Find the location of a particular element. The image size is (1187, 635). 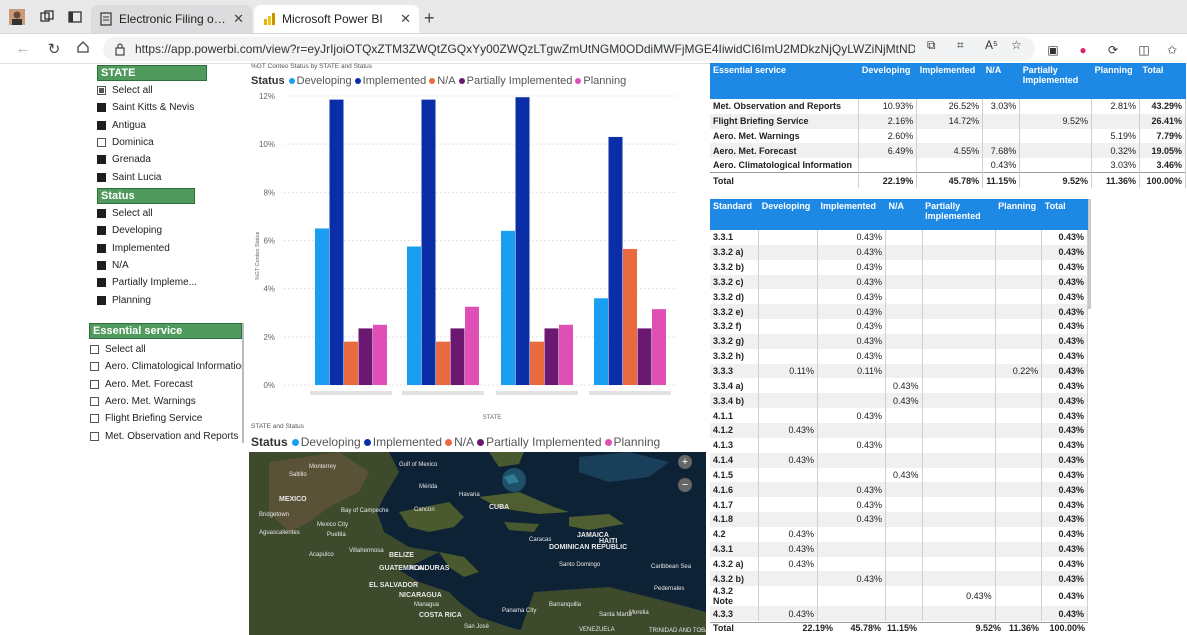

table-row: 4.1.2 0.43% 0.43% is located at coordinates (899, 430).